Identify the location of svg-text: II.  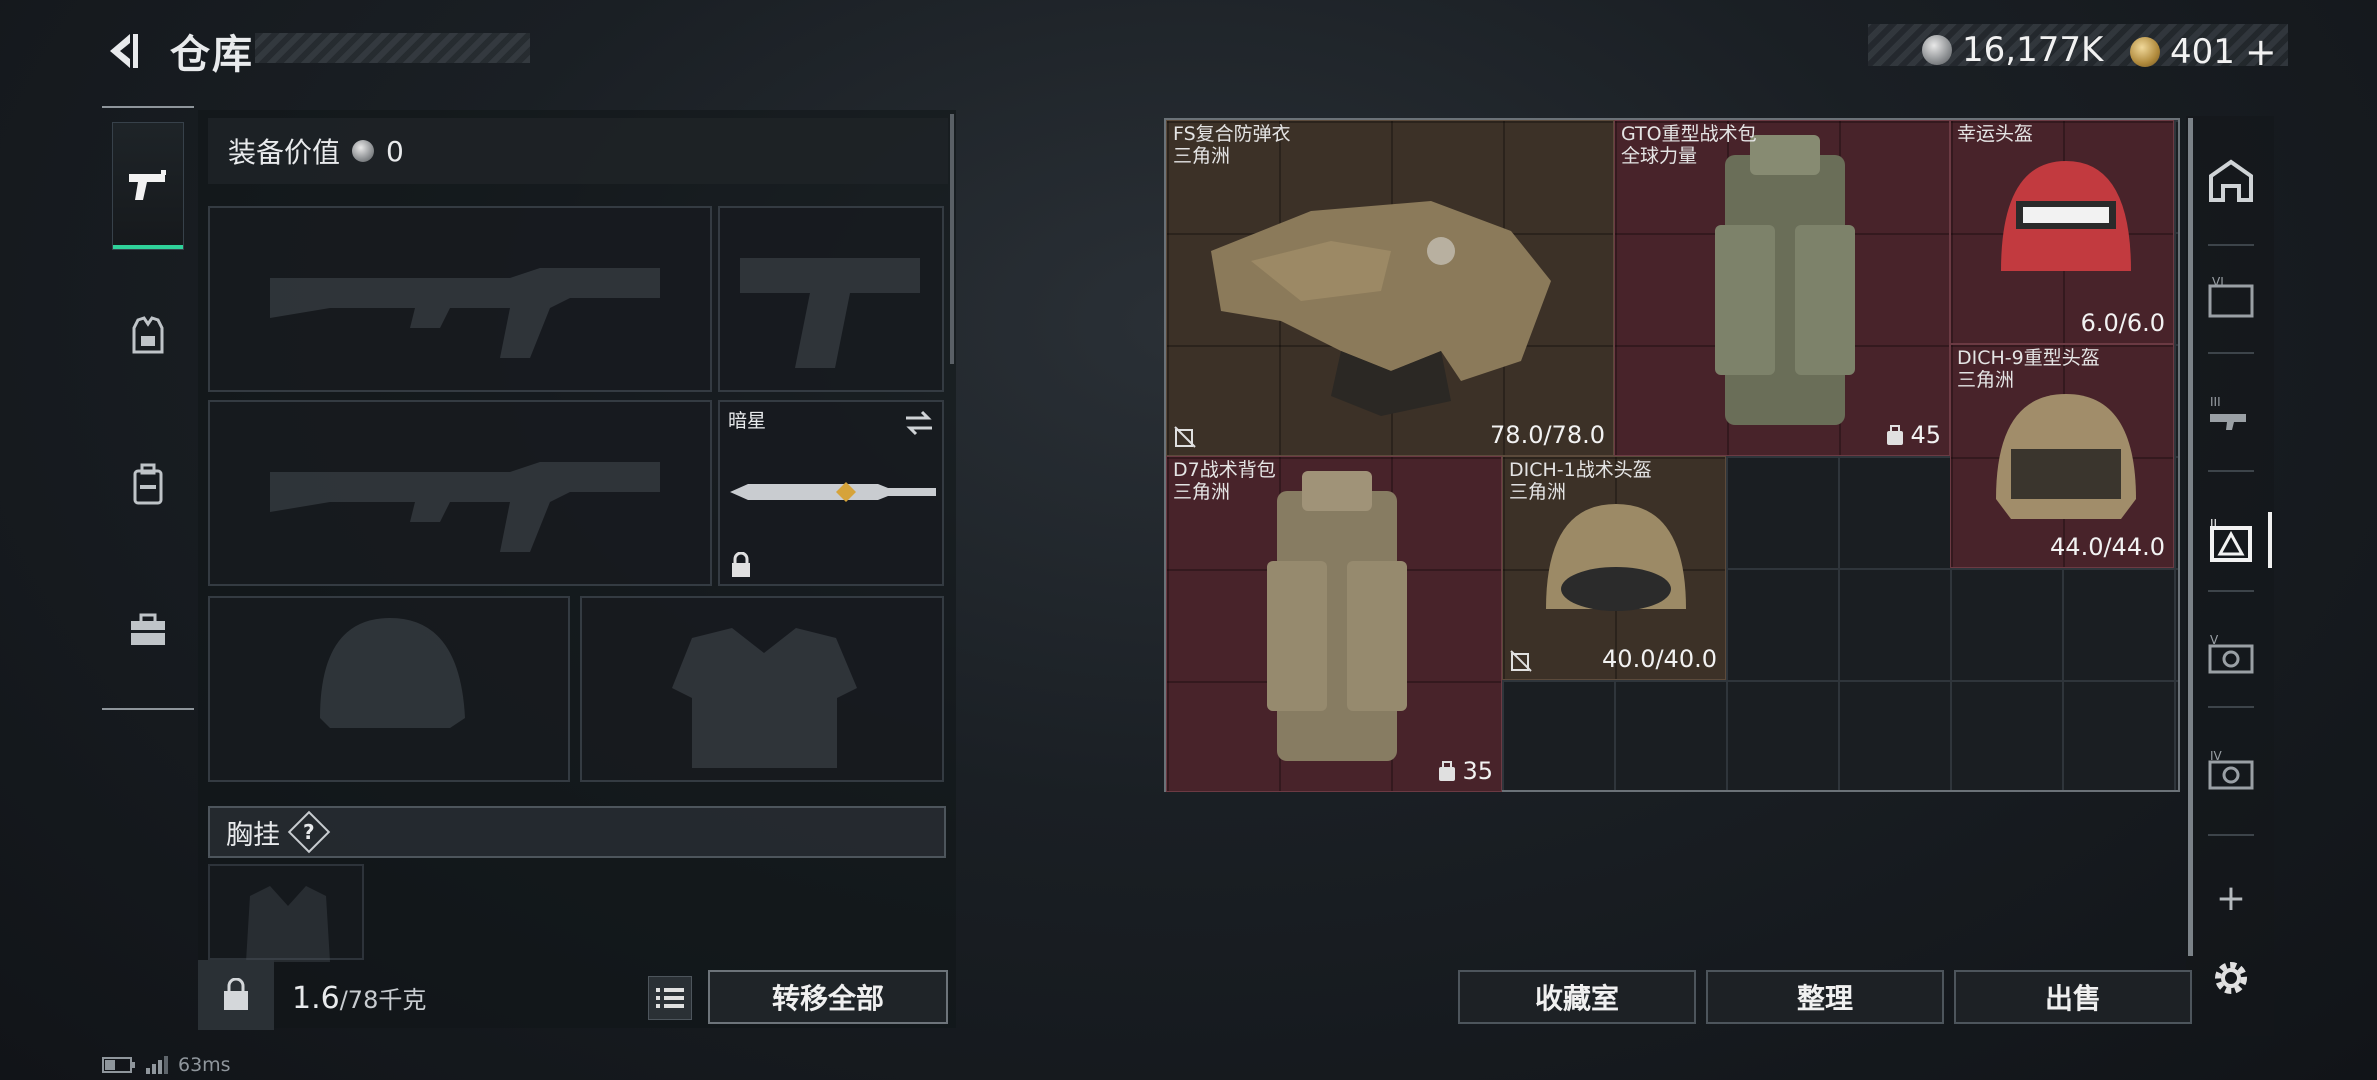
(2213, 524).